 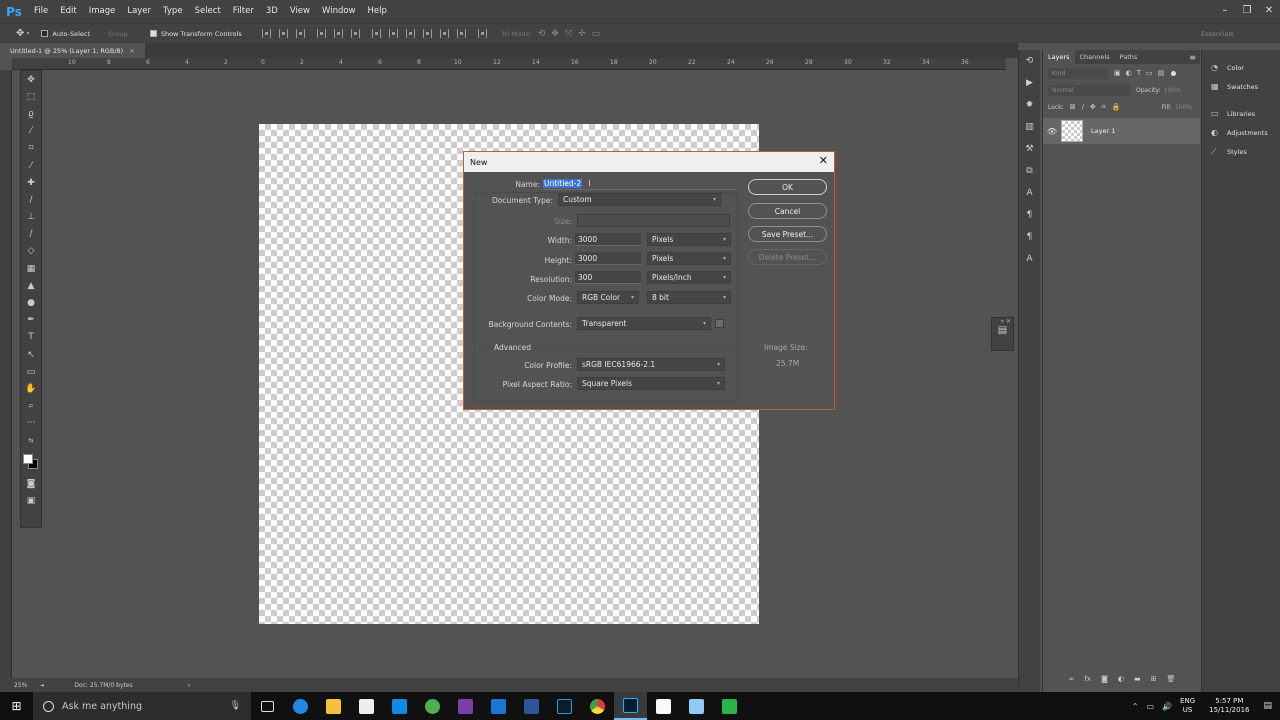 What do you see at coordinates (531, 706) in the screenshot?
I see `word-icon` at bounding box center [531, 706].